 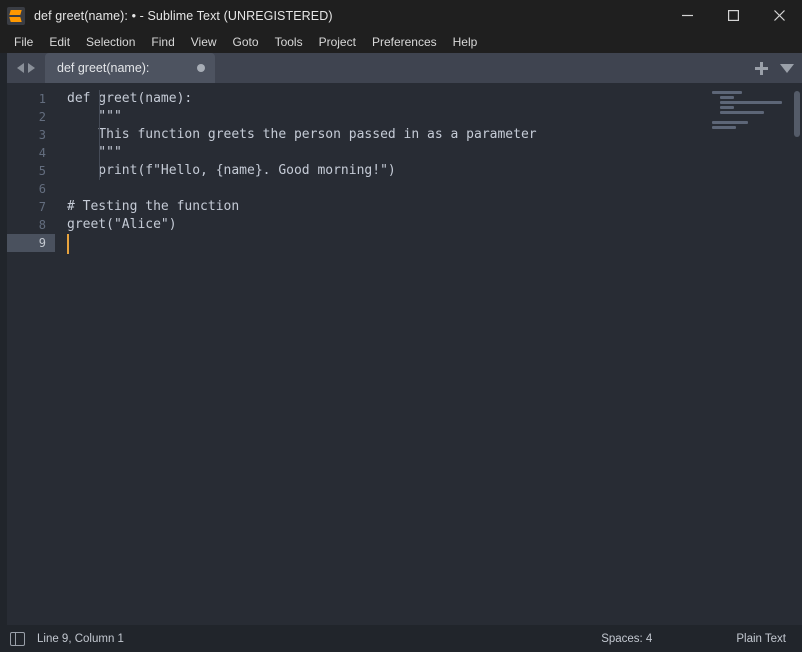 What do you see at coordinates (787, 68) in the screenshot?
I see `chevron-down-icon` at bounding box center [787, 68].